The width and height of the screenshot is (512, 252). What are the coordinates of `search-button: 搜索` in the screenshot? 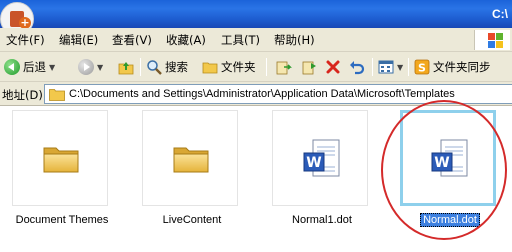 It's located at (167, 67).